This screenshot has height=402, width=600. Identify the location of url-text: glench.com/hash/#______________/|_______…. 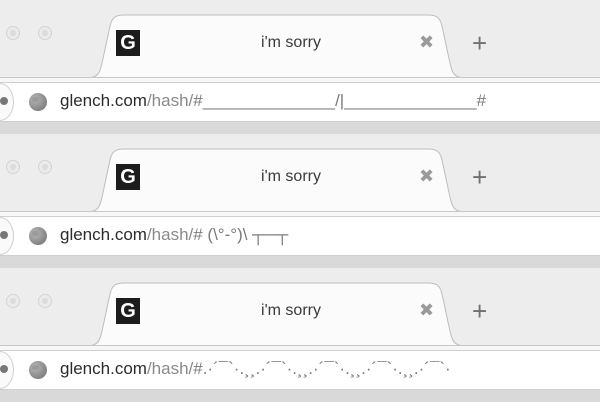
(273, 101).